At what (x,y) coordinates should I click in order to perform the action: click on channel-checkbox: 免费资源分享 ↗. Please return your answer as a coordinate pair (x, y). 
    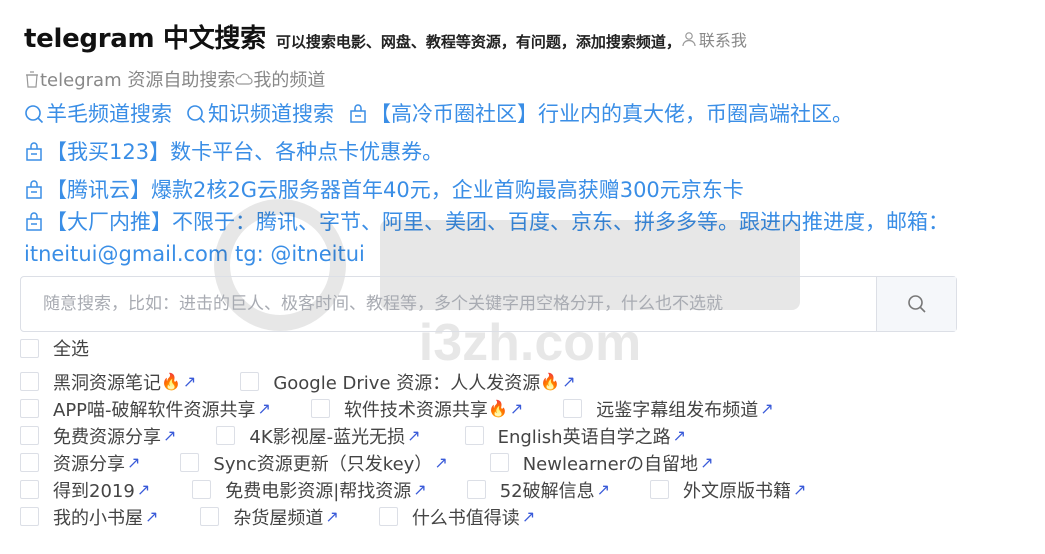
    Looking at the image, I should click on (98, 436).